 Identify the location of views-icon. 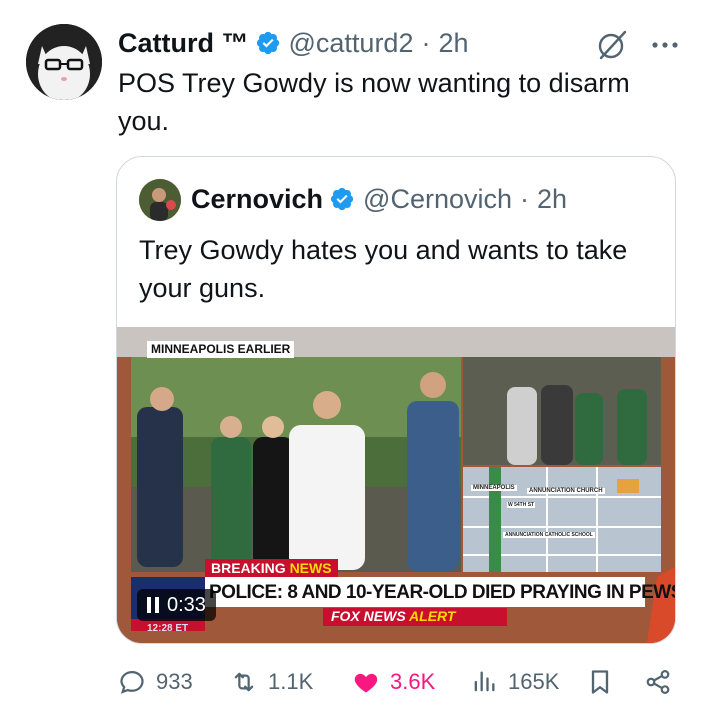
(484, 681).